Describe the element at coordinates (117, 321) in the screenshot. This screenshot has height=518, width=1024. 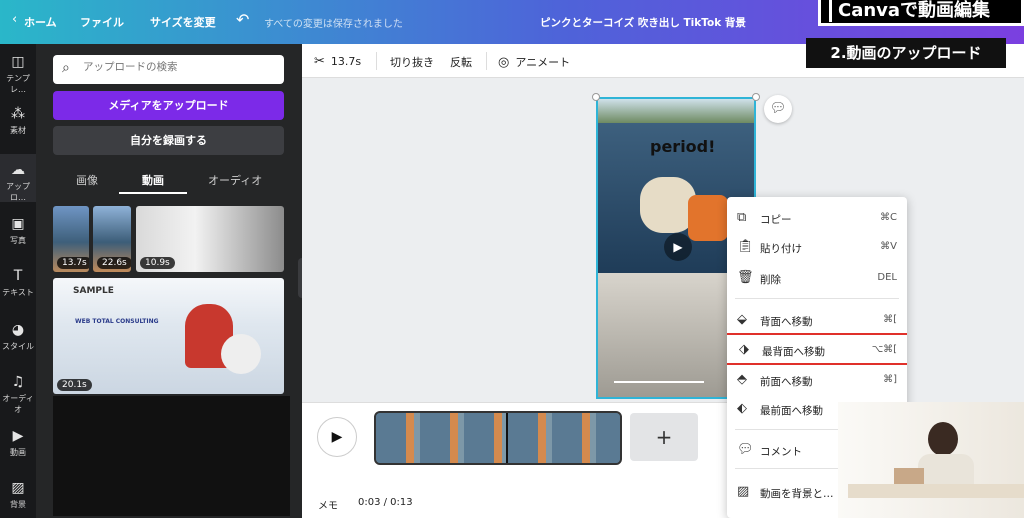
I see `thumbnail-subtitle: WEB TOTAL CONSULTING` at that location.